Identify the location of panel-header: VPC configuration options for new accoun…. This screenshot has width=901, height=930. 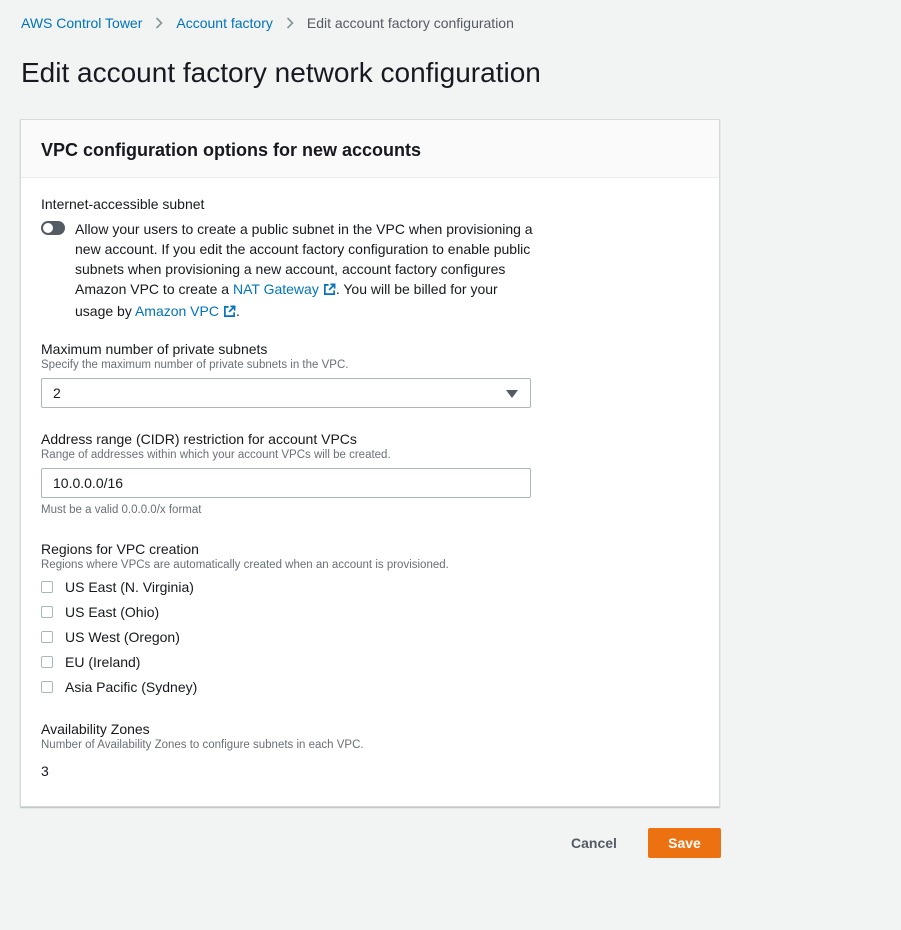
(370, 149).